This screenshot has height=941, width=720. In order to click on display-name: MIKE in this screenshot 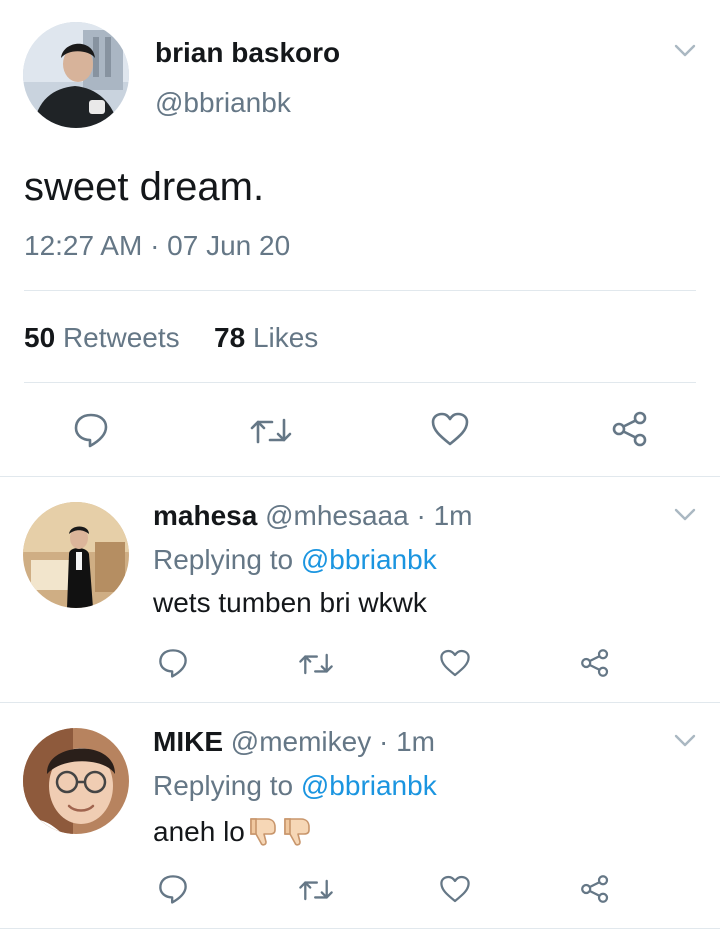, I will do `click(188, 741)`.